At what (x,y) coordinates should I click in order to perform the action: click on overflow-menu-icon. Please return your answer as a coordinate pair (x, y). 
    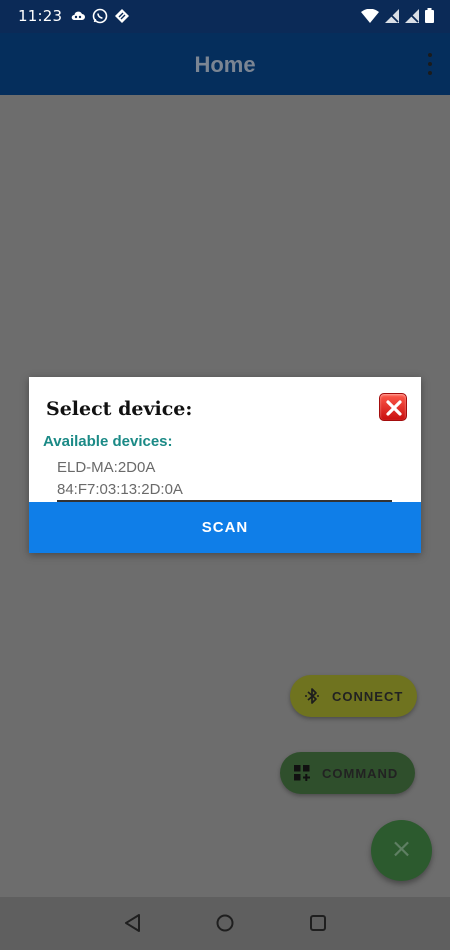
    Looking at the image, I should click on (430, 64).